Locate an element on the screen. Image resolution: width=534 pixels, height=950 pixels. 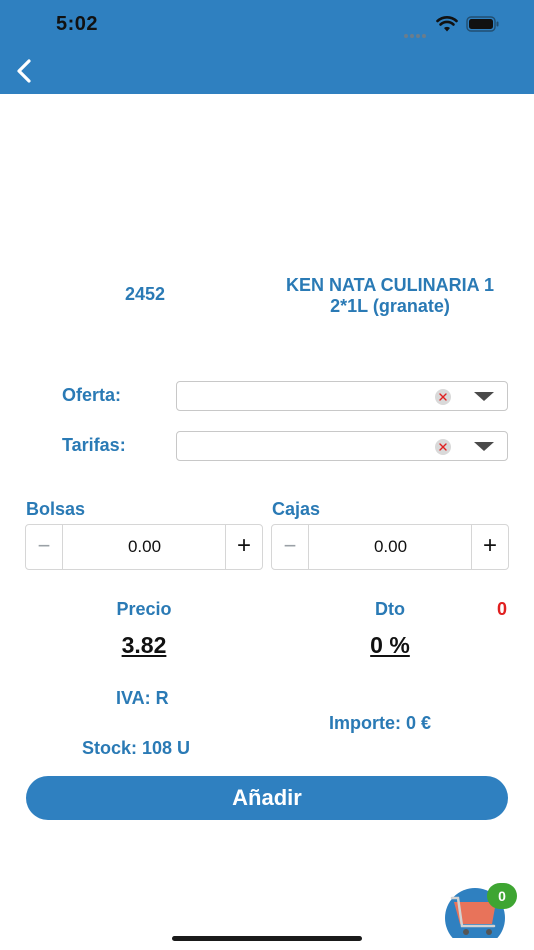
wifi-icon is located at coordinates (447, 24).